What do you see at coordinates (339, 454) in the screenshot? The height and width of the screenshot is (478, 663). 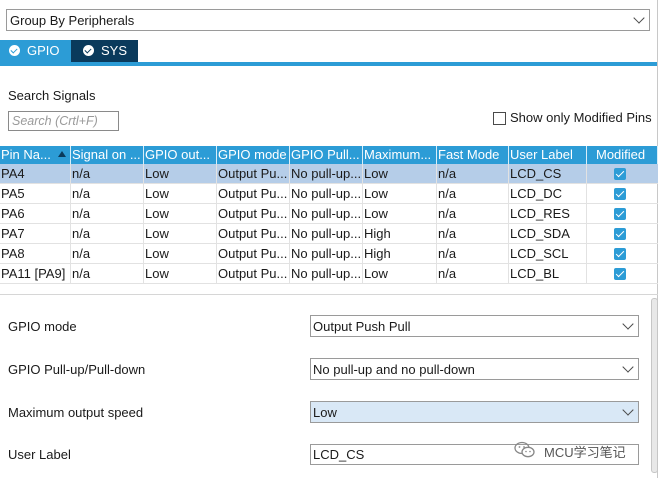 I see `user-label-value: LCD_CS` at bounding box center [339, 454].